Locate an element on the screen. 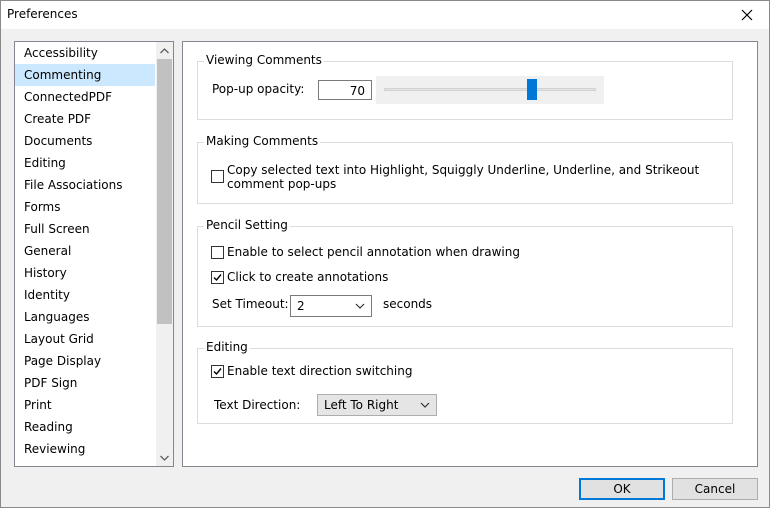  timeout-unit: seconds is located at coordinates (408, 304).